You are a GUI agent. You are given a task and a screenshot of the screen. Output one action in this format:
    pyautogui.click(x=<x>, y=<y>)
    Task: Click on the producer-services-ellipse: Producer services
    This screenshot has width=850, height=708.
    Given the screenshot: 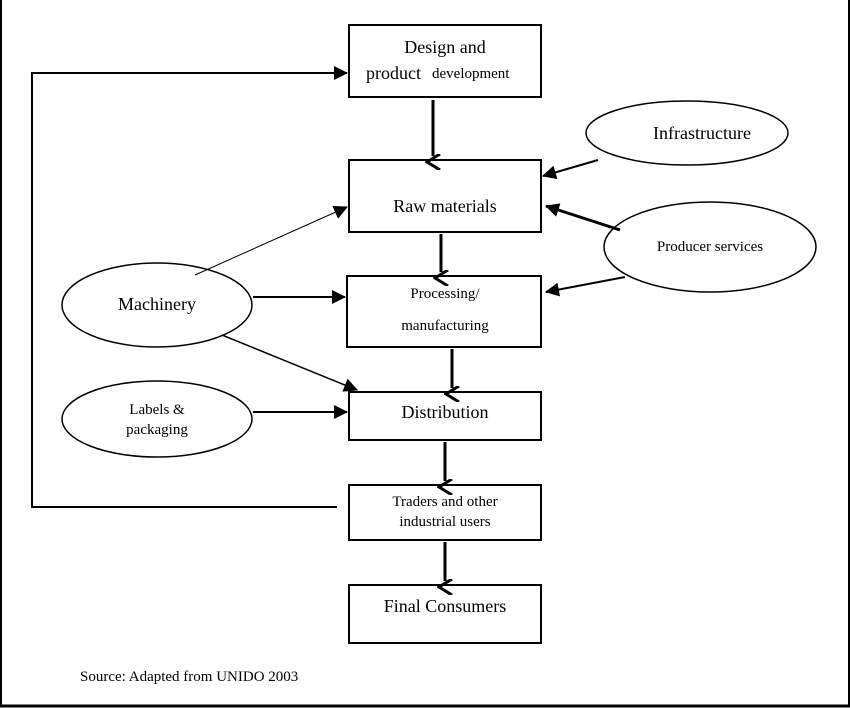 What is the action you would take?
    pyautogui.click(x=710, y=247)
    